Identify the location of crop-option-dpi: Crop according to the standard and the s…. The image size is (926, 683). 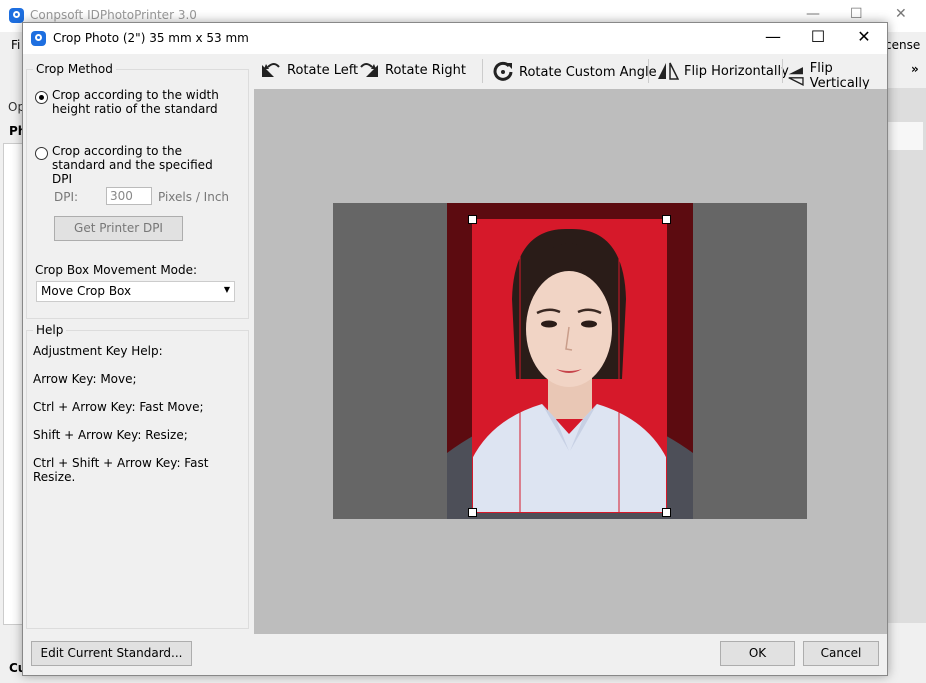
(135, 165).